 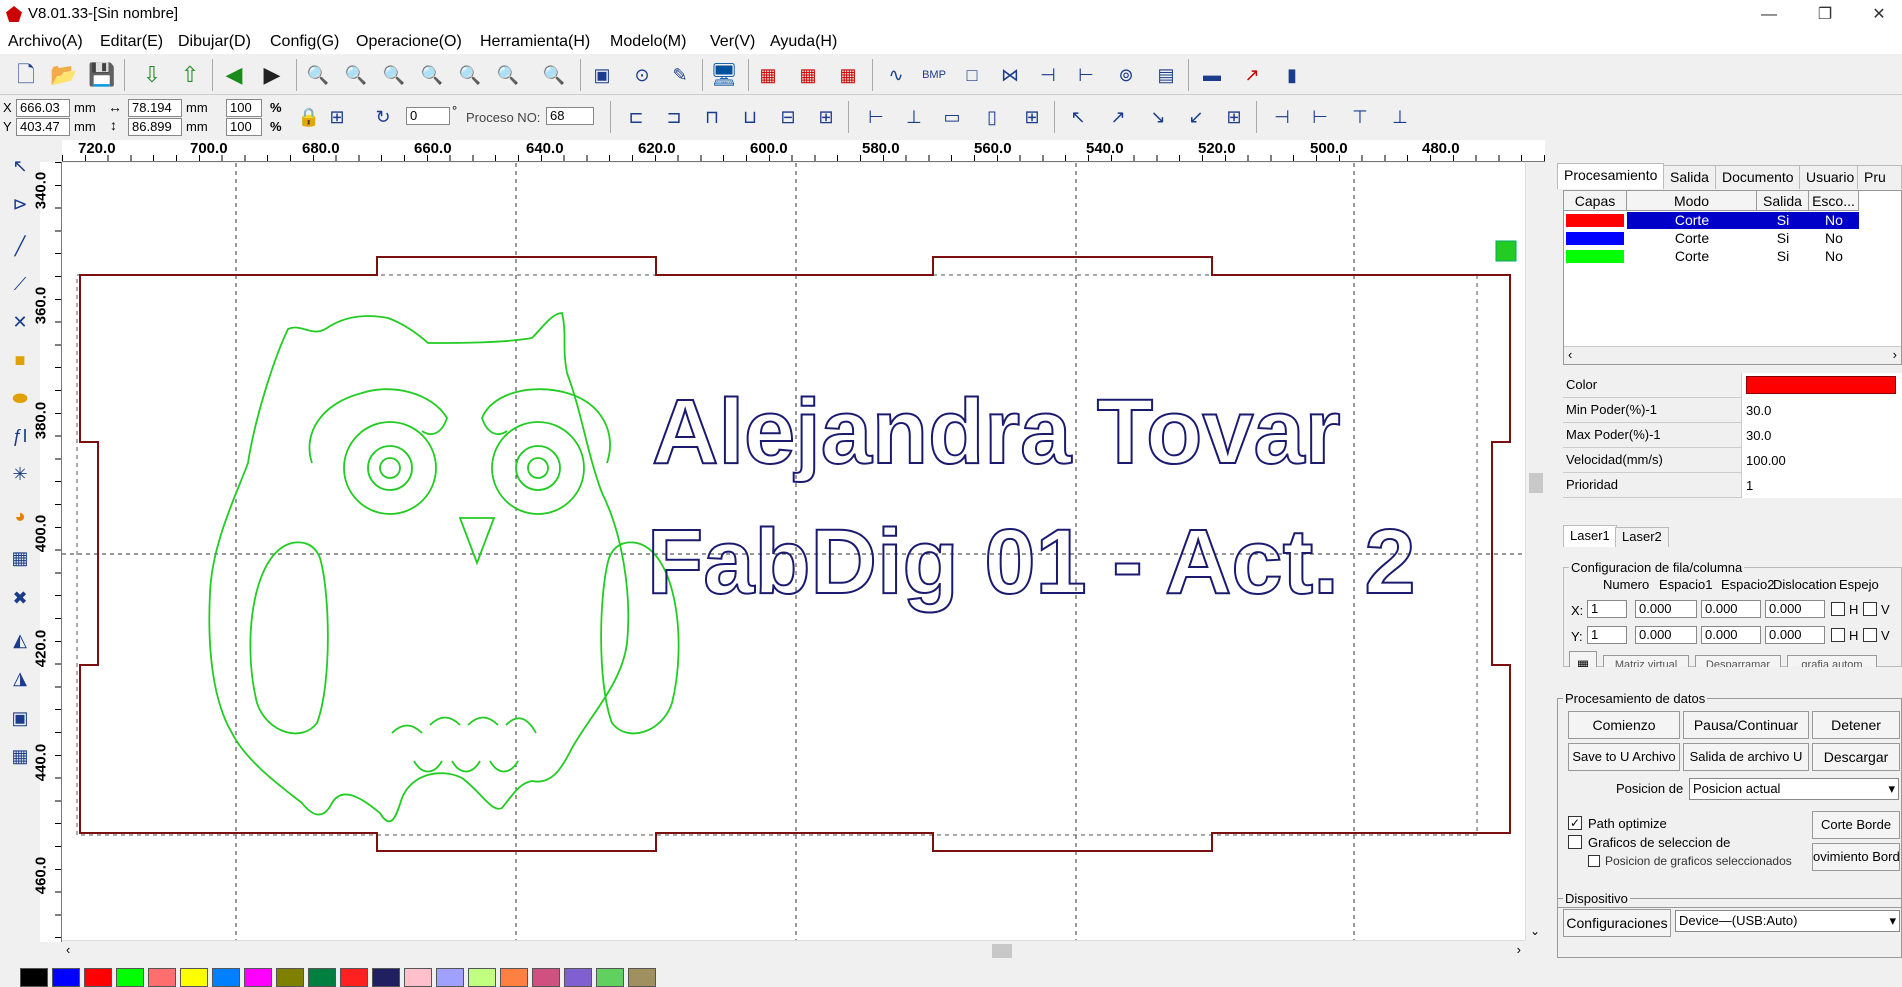 I want to click on rectangle-icon: ■, so click(x=20, y=360).